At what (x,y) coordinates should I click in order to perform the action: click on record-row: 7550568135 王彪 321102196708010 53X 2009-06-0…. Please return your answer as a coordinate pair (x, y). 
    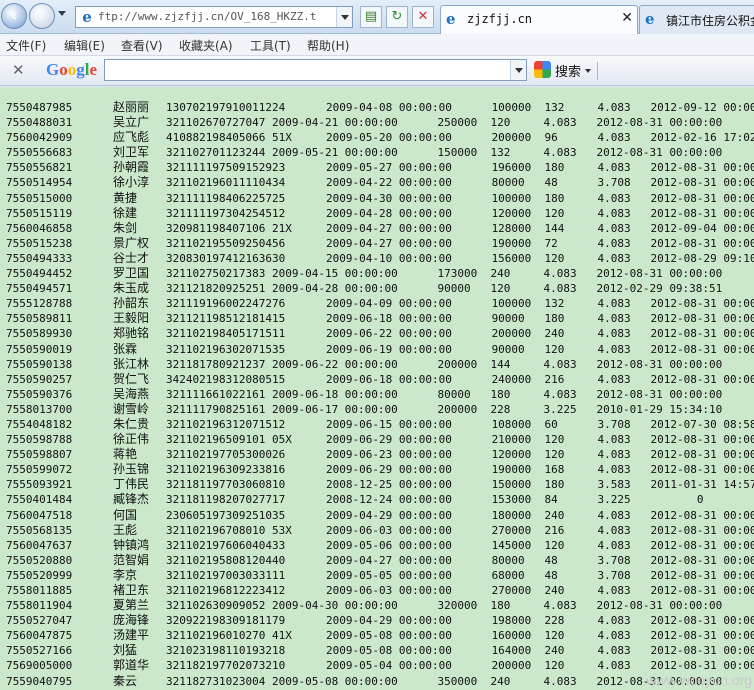
    Looking at the image, I should click on (380, 530).